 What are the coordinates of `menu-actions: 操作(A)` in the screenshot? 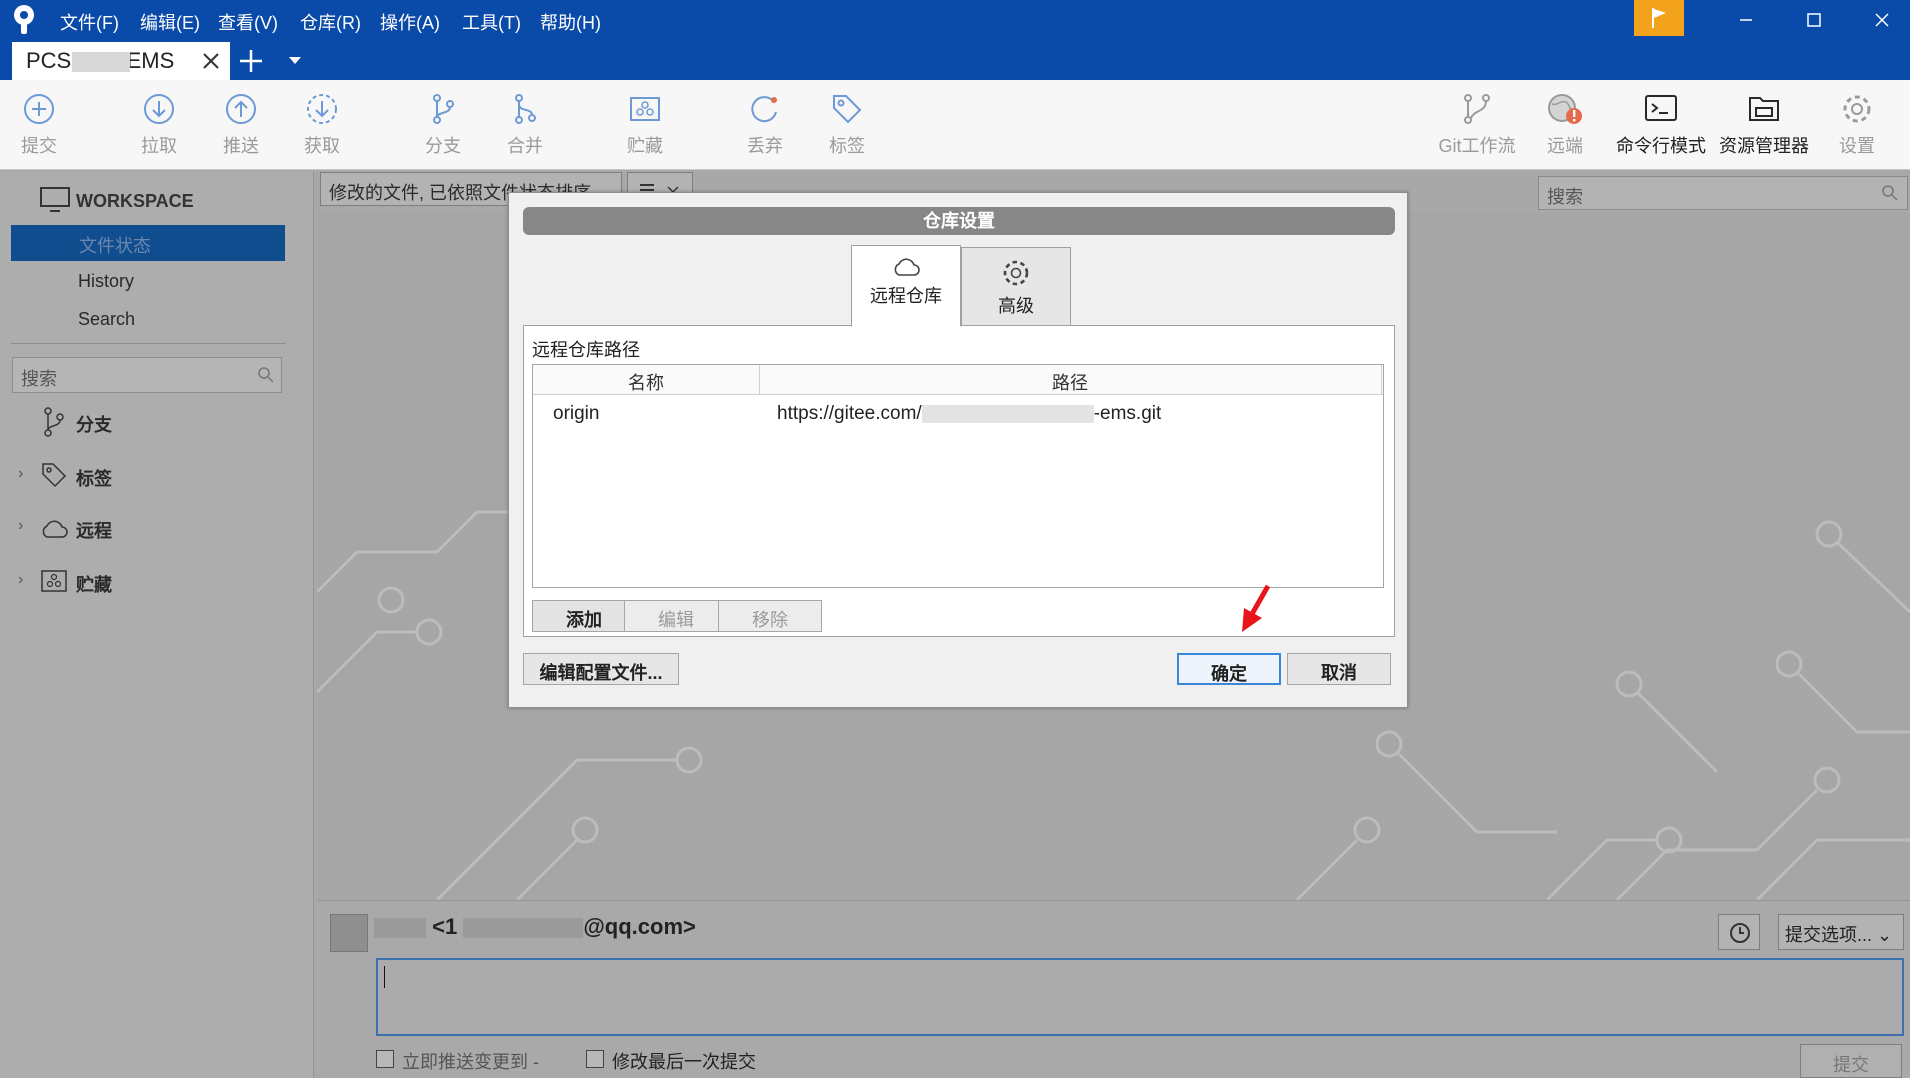 It's located at (410, 22).